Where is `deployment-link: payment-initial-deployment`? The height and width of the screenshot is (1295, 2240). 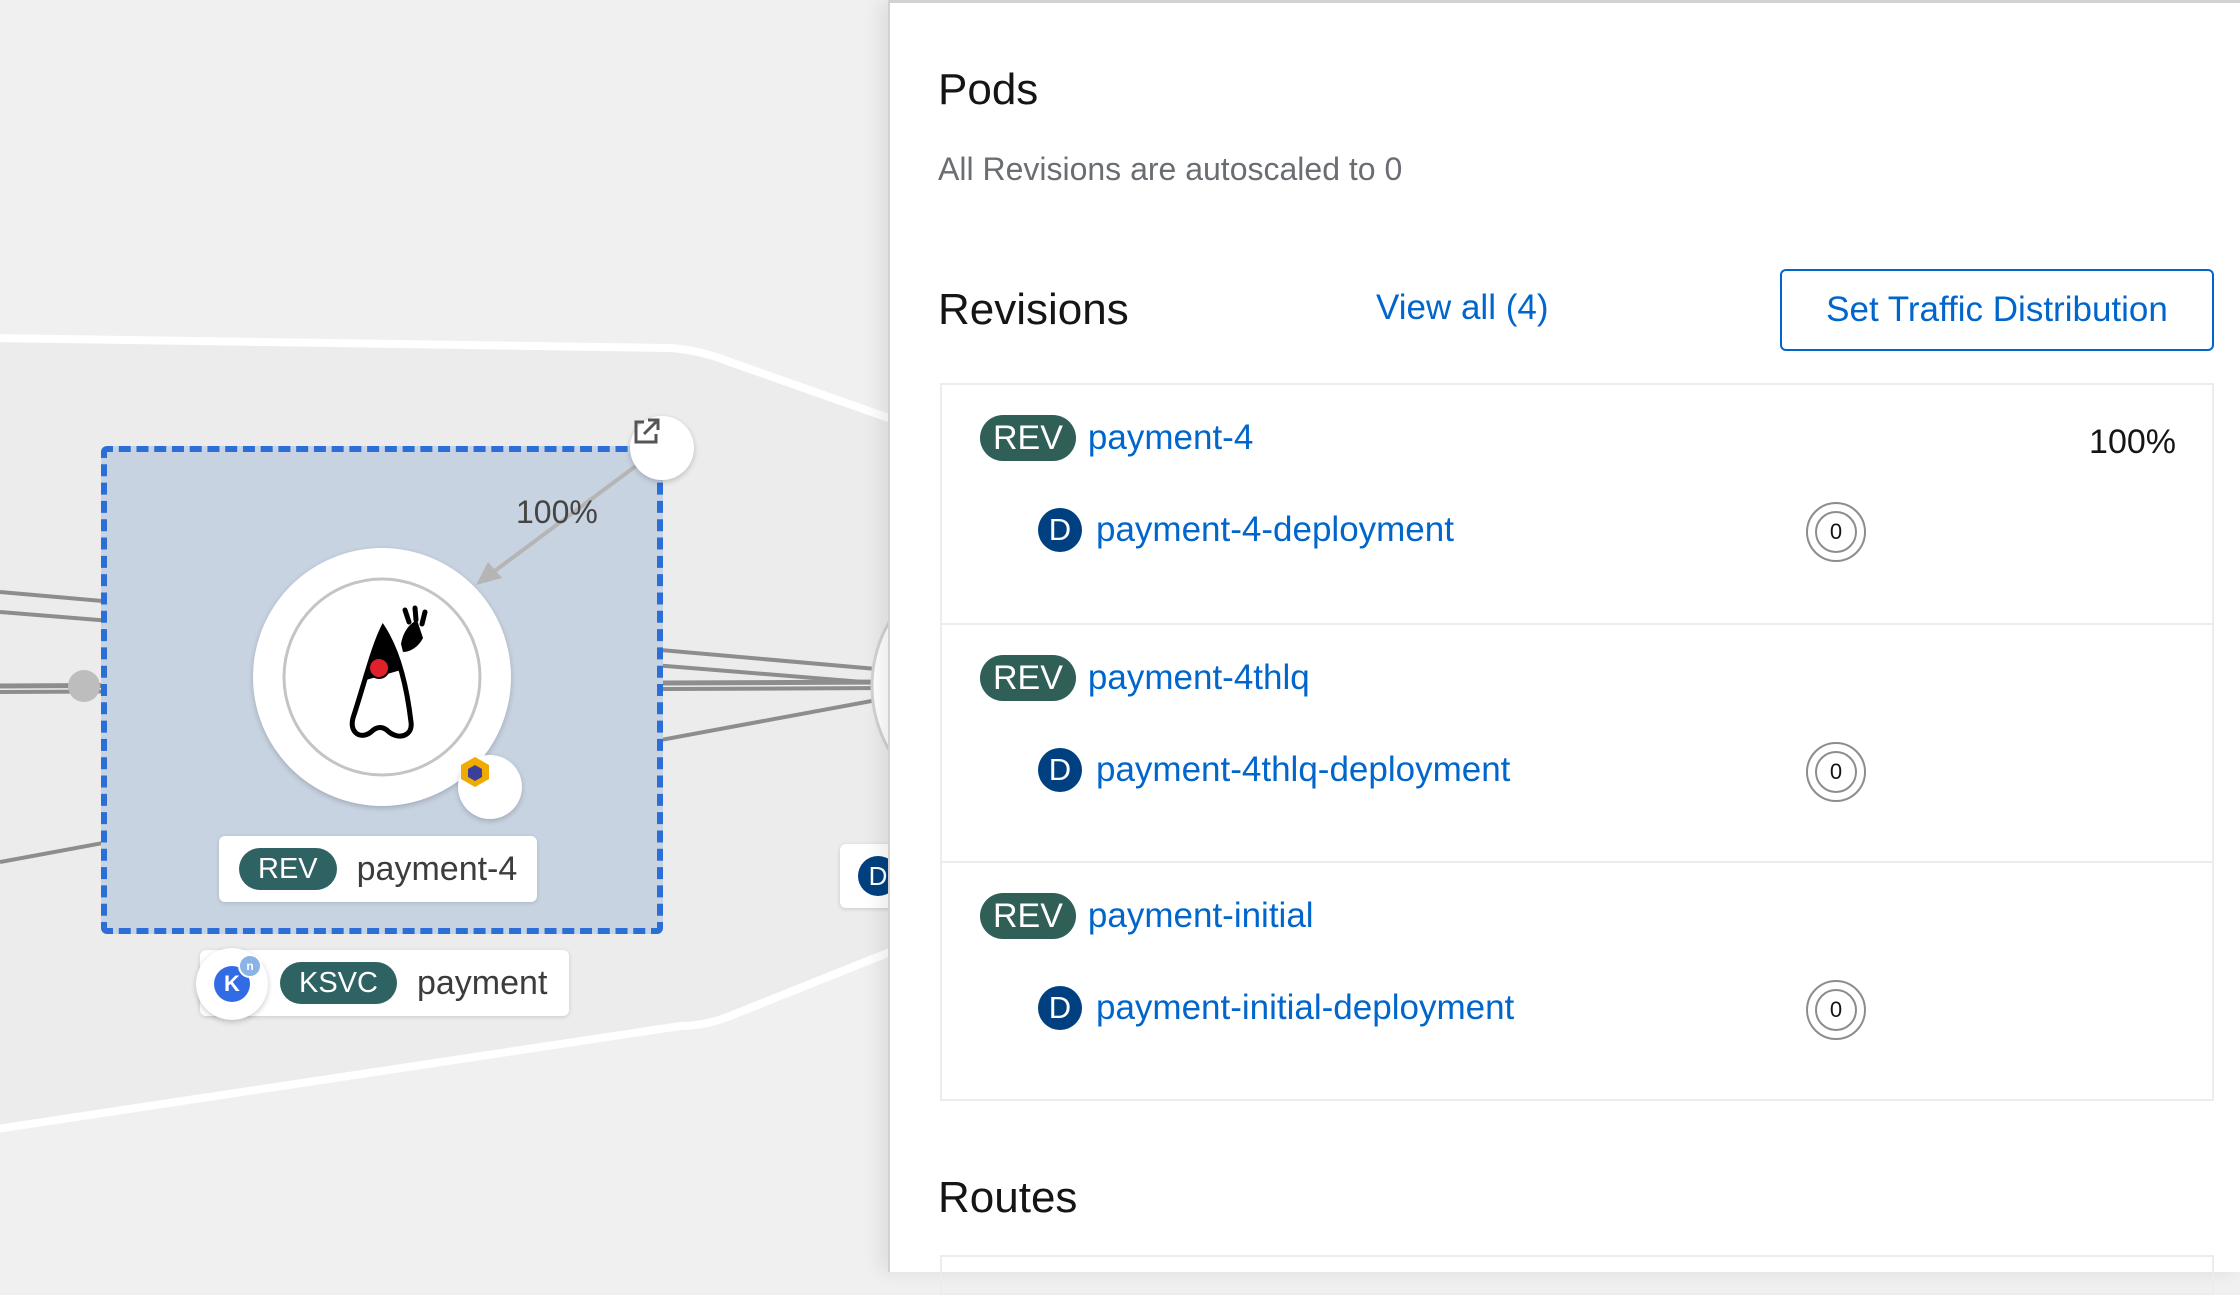 deployment-link: payment-initial-deployment is located at coordinates (1305, 1008).